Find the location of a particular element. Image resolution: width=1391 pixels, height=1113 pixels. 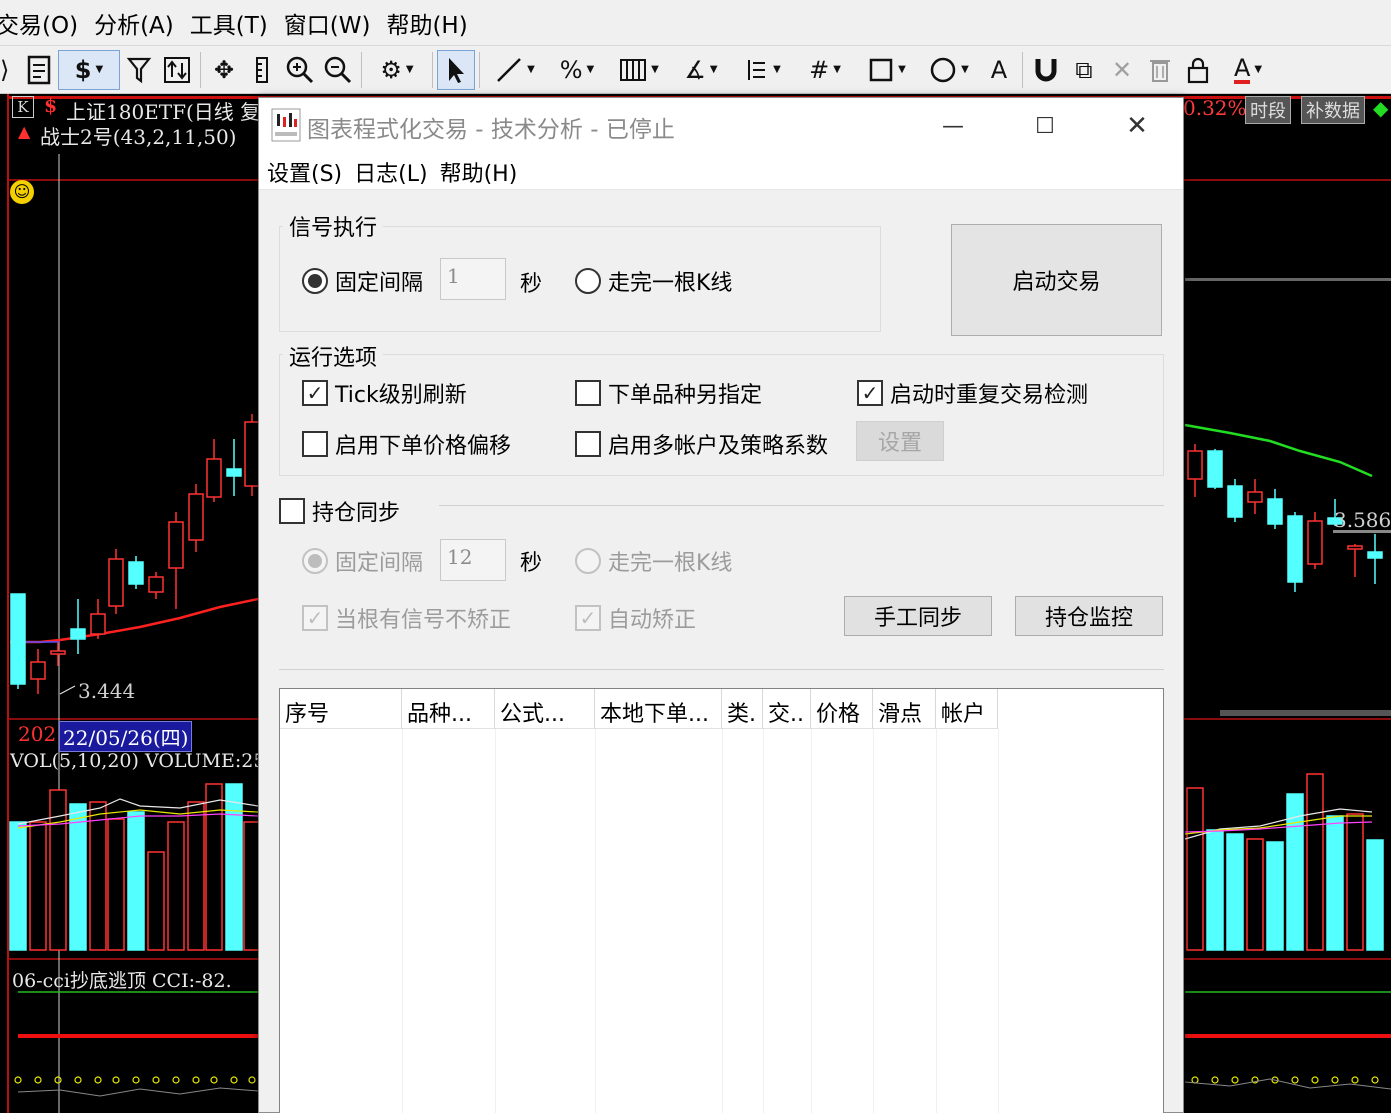

document-icon is located at coordinates (39, 70).